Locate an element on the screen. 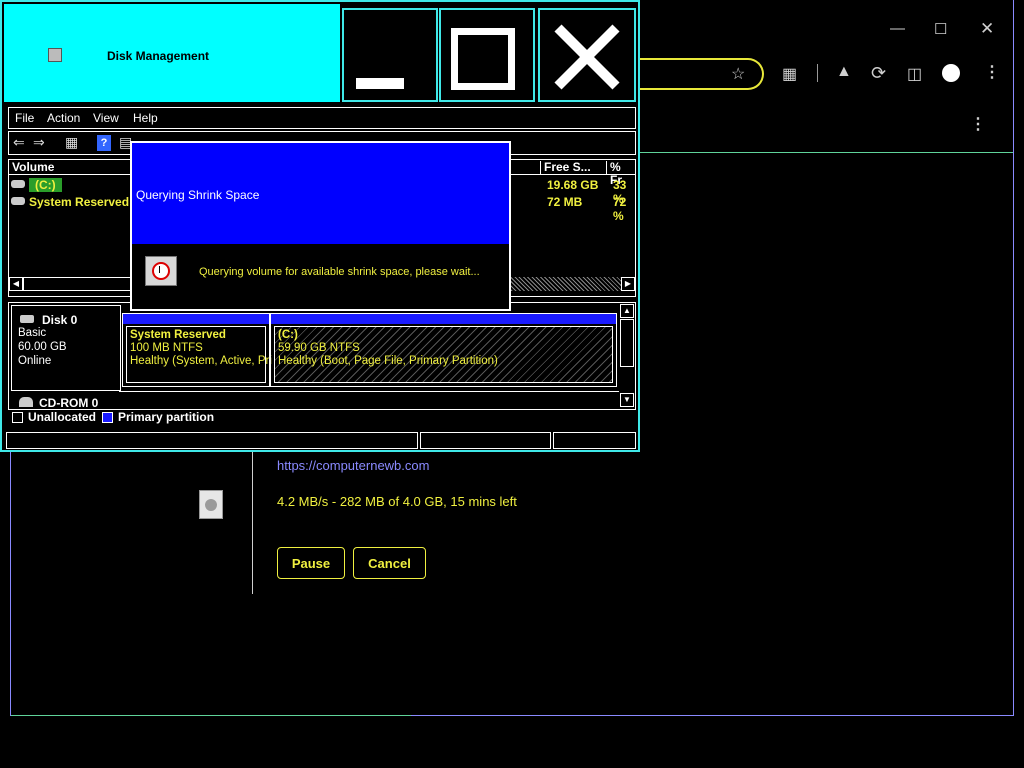  toolbar-separator is located at coordinates (817, 73).